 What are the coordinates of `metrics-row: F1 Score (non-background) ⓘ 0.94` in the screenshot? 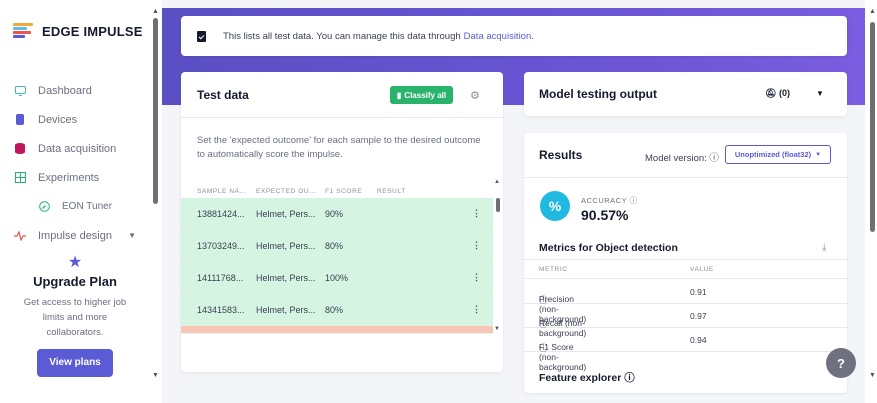 It's located at (685, 350).